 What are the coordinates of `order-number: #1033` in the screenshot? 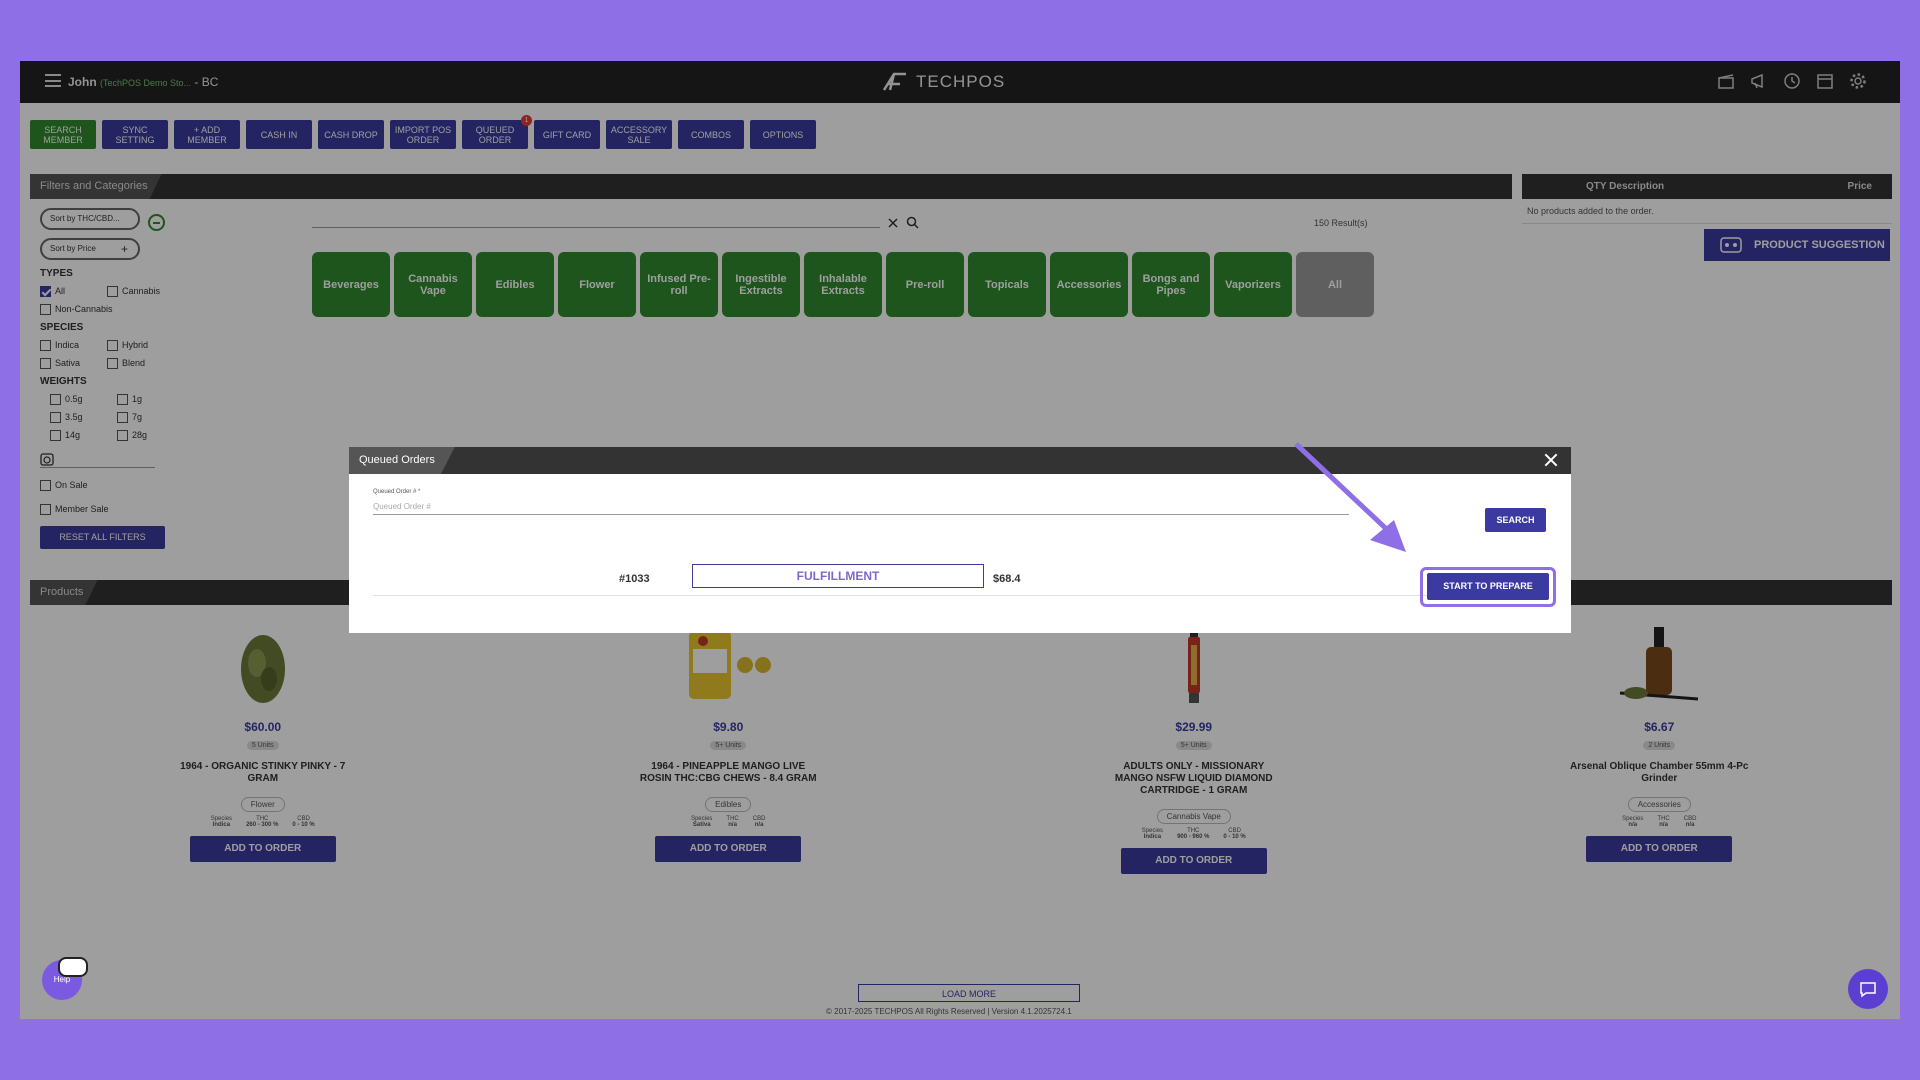 It's located at (634, 579).